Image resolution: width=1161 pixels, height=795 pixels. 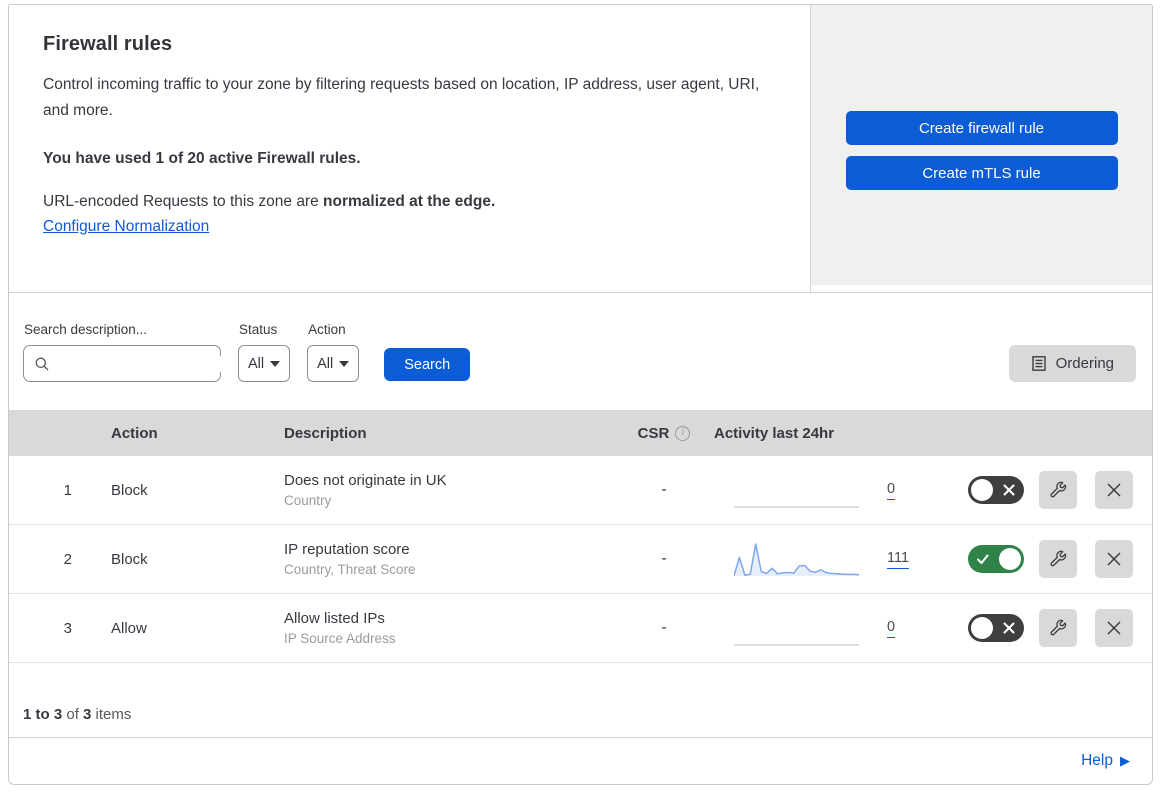 I want to click on rule-fields: IP Source Address, so click(x=340, y=639).